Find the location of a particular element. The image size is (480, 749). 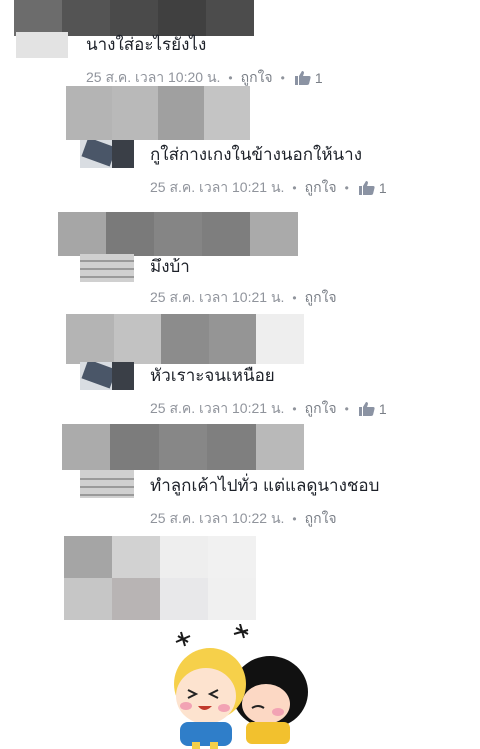

comment-timestamp: 25 ส.ค. เวลา 10:22 น. is located at coordinates (217, 519).